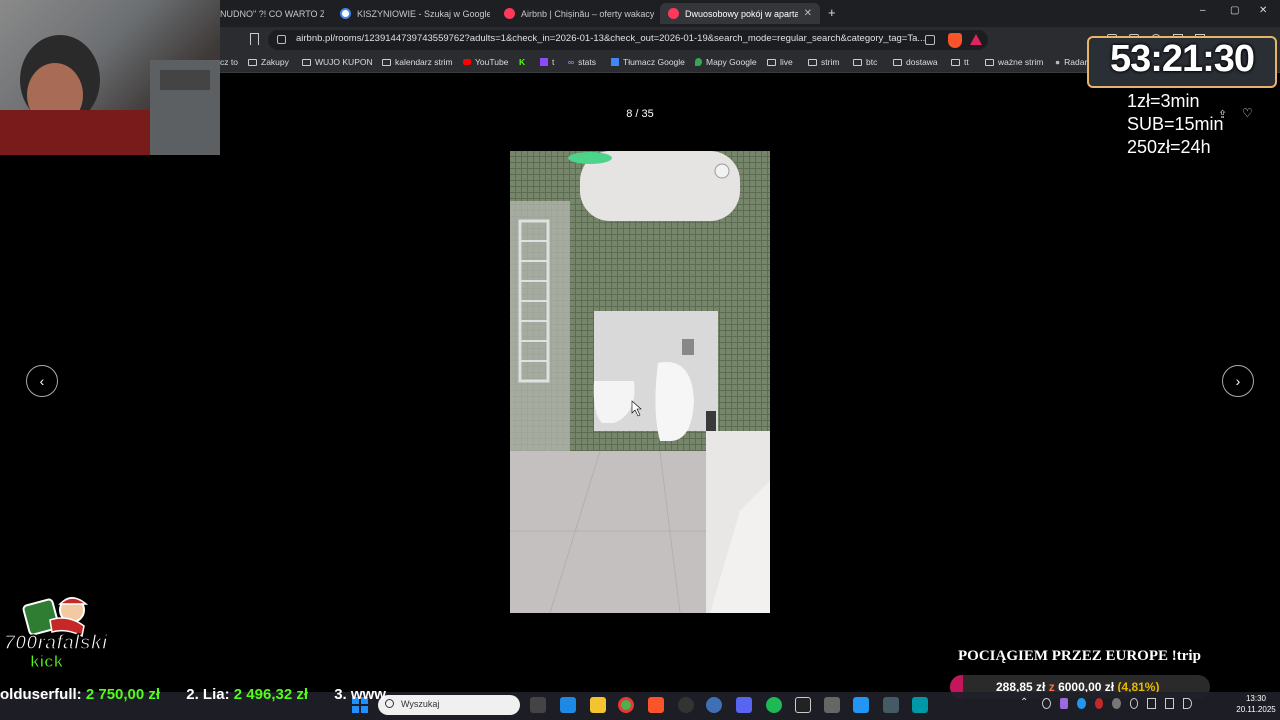  What do you see at coordinates (726, 62) in the screenshot?
I see `bookmark-item: Mapy Google` at bounding box center [726, 62].